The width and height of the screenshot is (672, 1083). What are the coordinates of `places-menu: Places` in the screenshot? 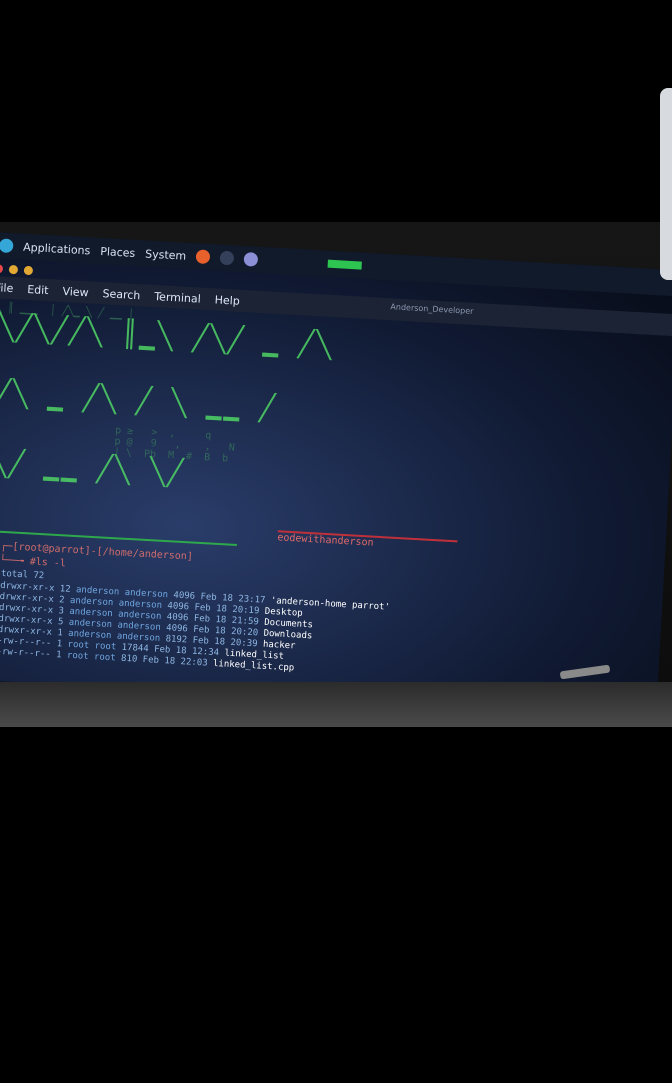 It's located at (118, 251).